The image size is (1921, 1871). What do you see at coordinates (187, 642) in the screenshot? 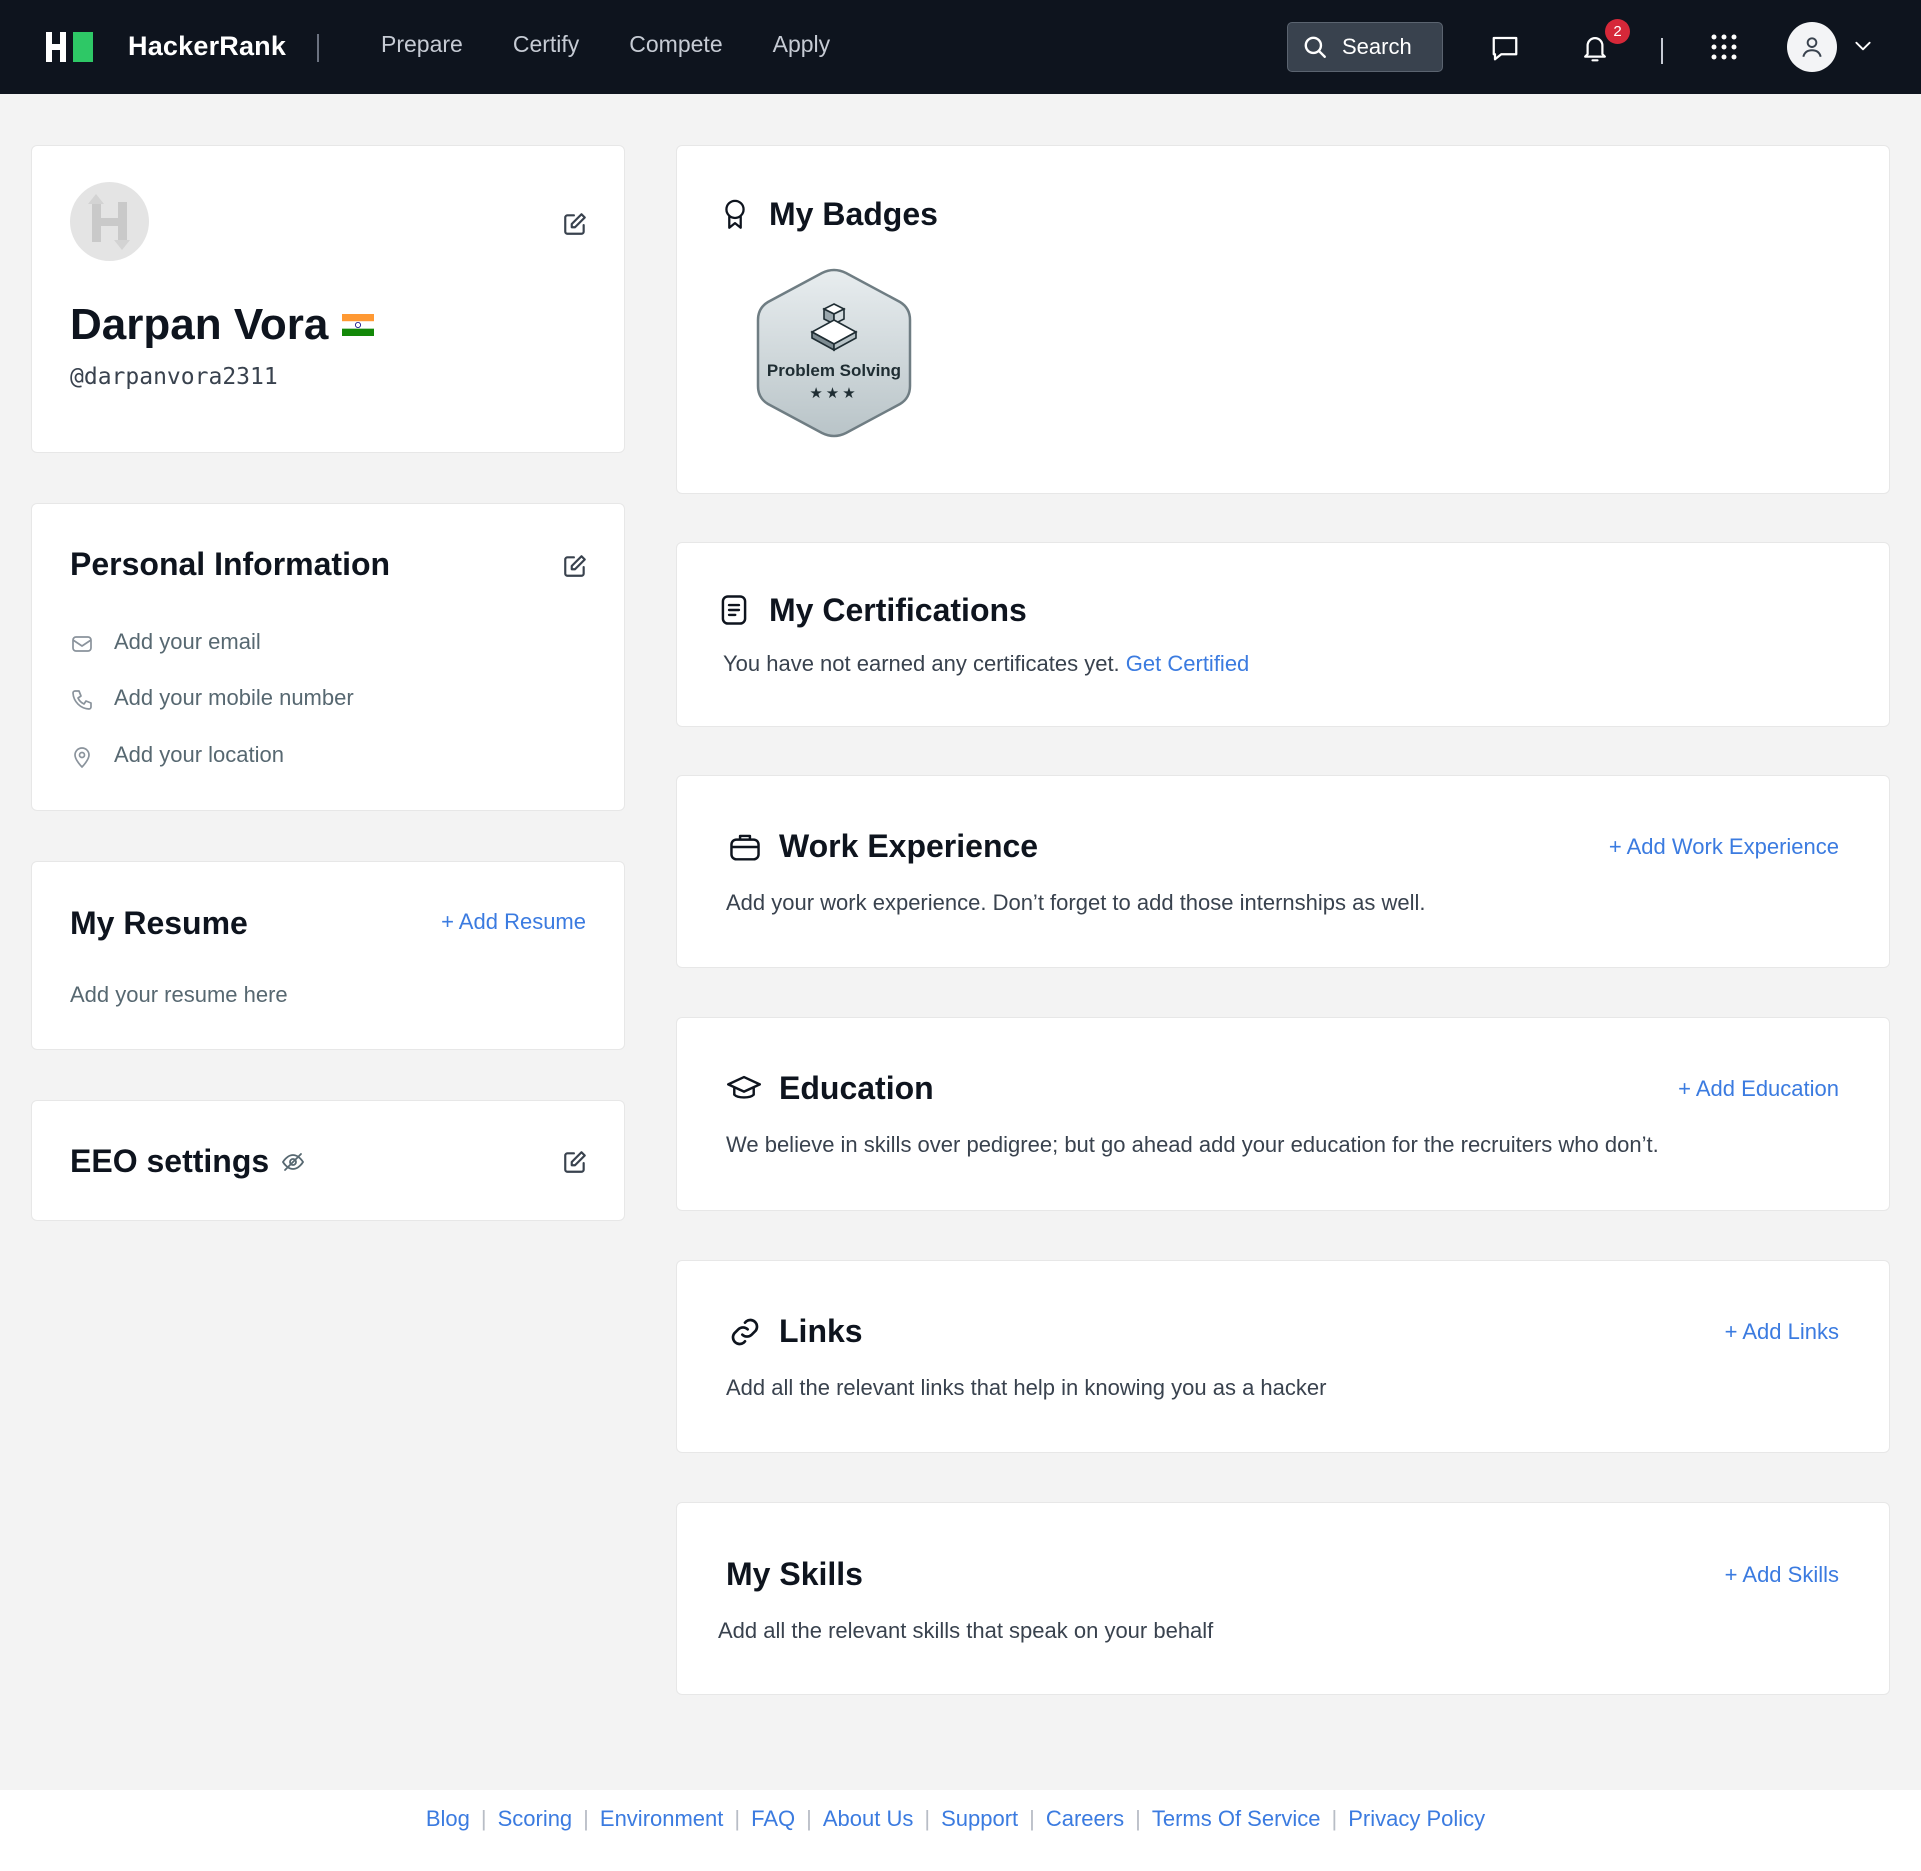
I see `add-email-link: Add your email` at bounding box center [187, 642].